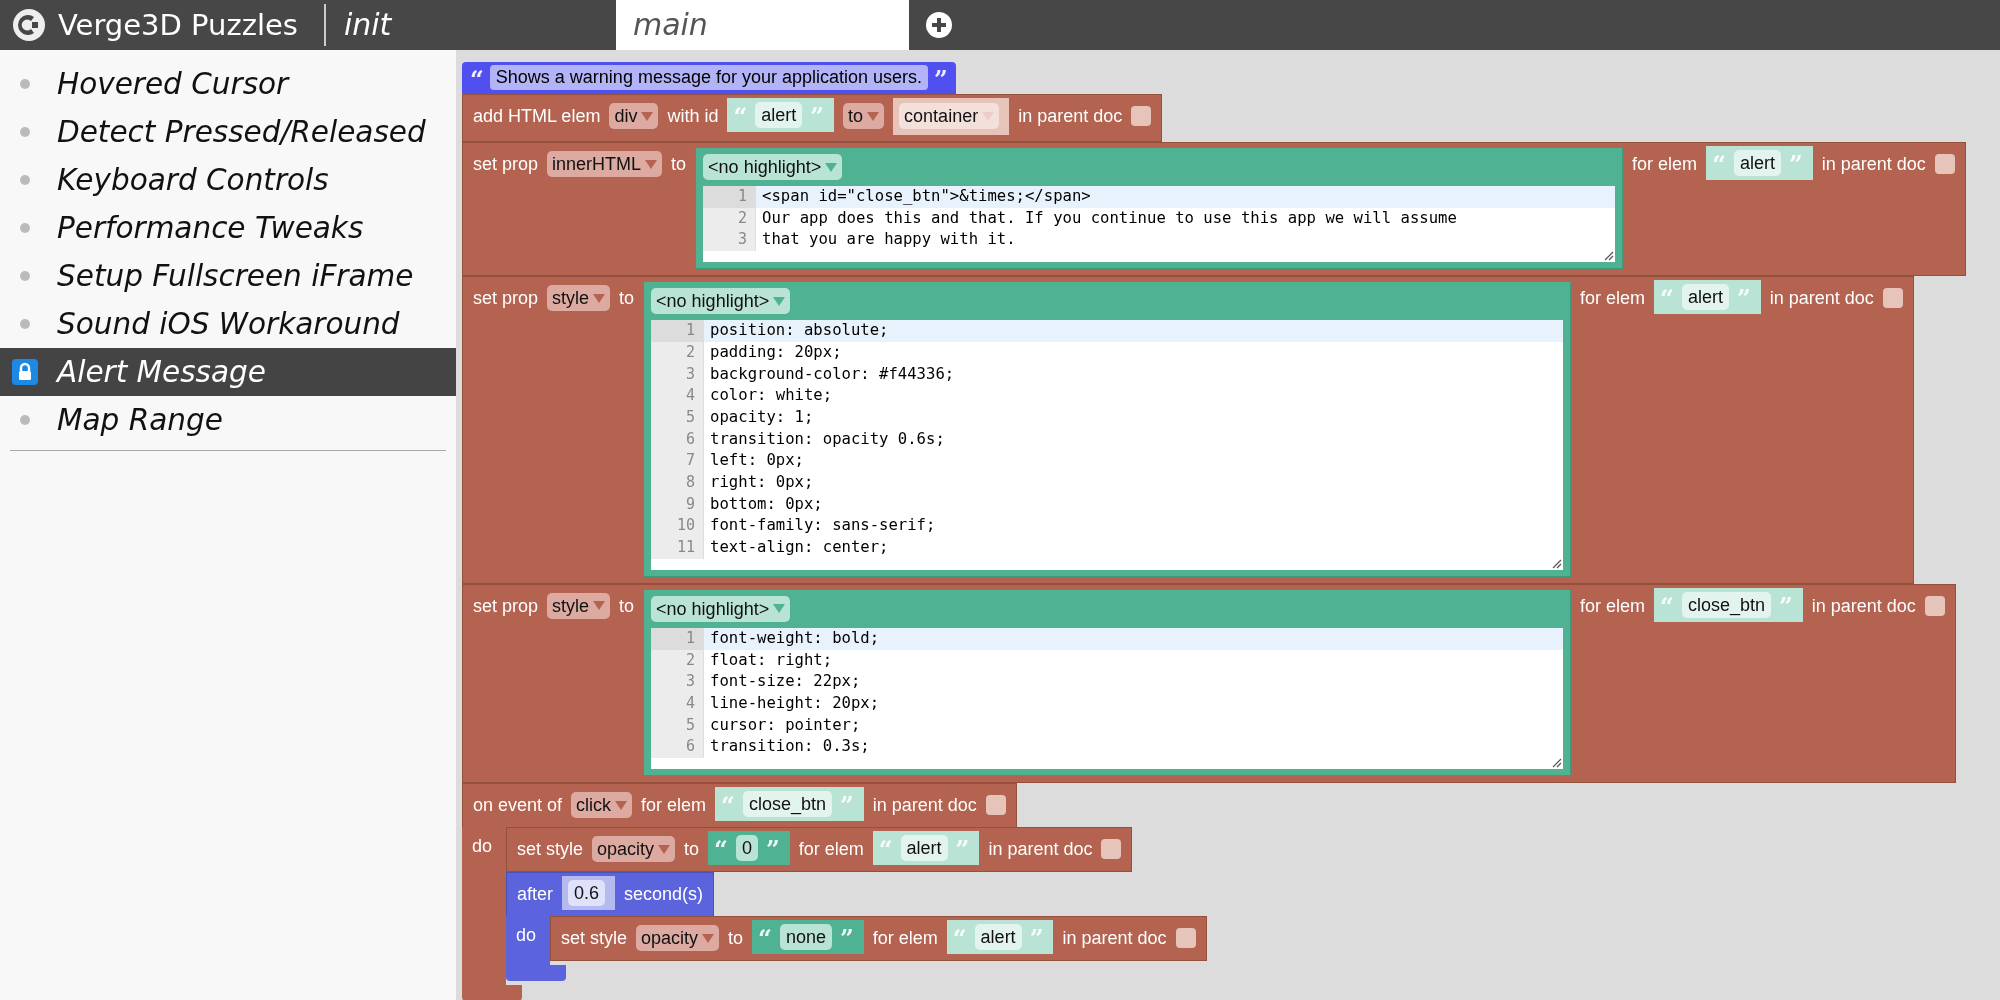  Describe the element at coordinates (228, 132) in the screenshot. I see `sidebar-item: Detect Pressed/Released` at that location.